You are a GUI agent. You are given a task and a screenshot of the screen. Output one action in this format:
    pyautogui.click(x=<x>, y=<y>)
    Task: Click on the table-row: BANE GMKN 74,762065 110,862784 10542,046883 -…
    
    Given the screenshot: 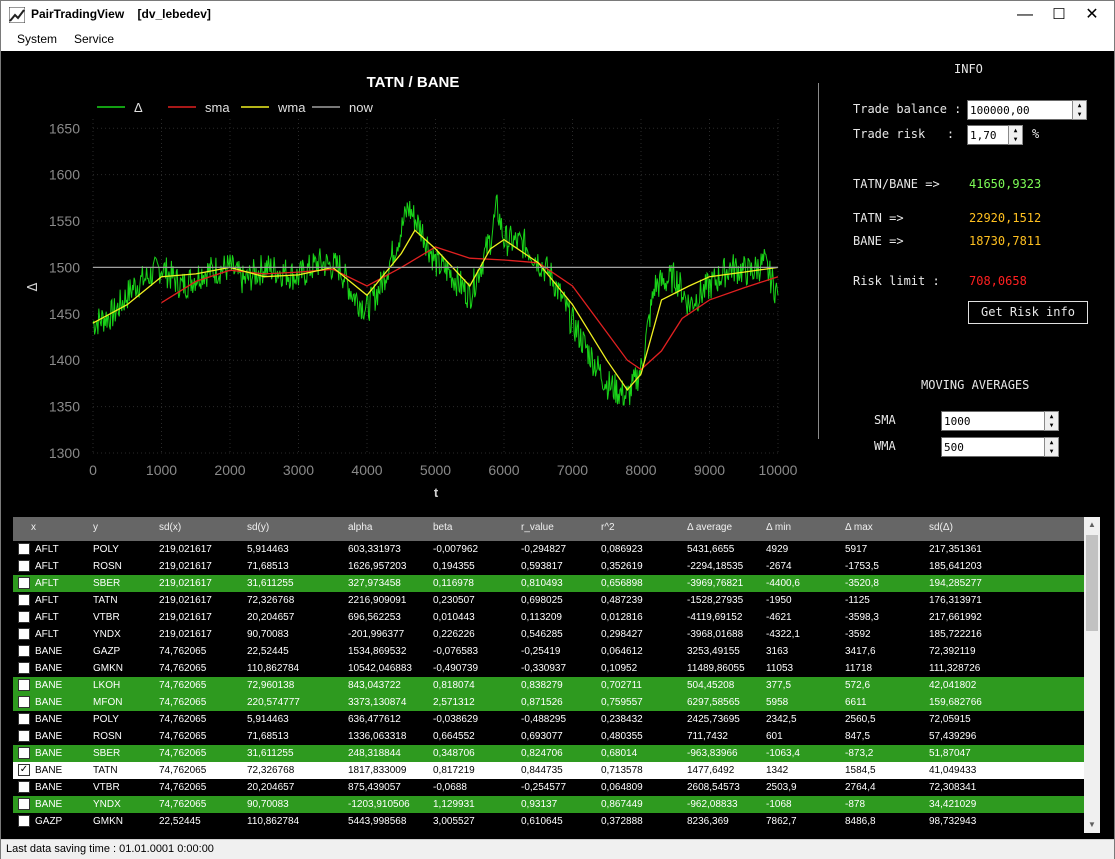 What is the action you would take?
    pyautogui.click(x=548, y=668)
    